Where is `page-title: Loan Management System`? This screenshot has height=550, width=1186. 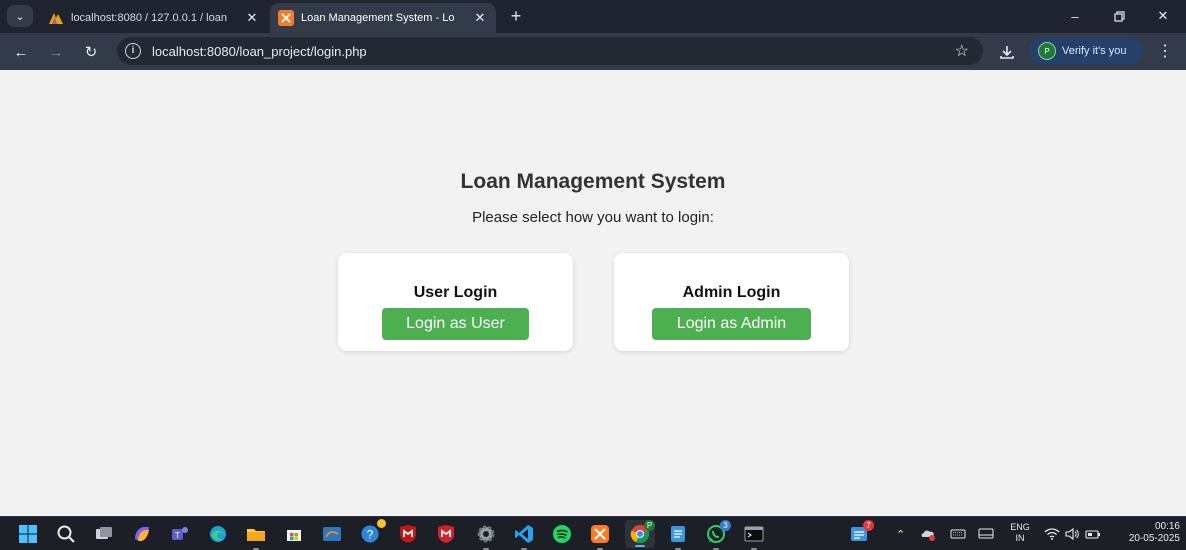
page-title: Loan Management System is located at coordinates (593, 181).